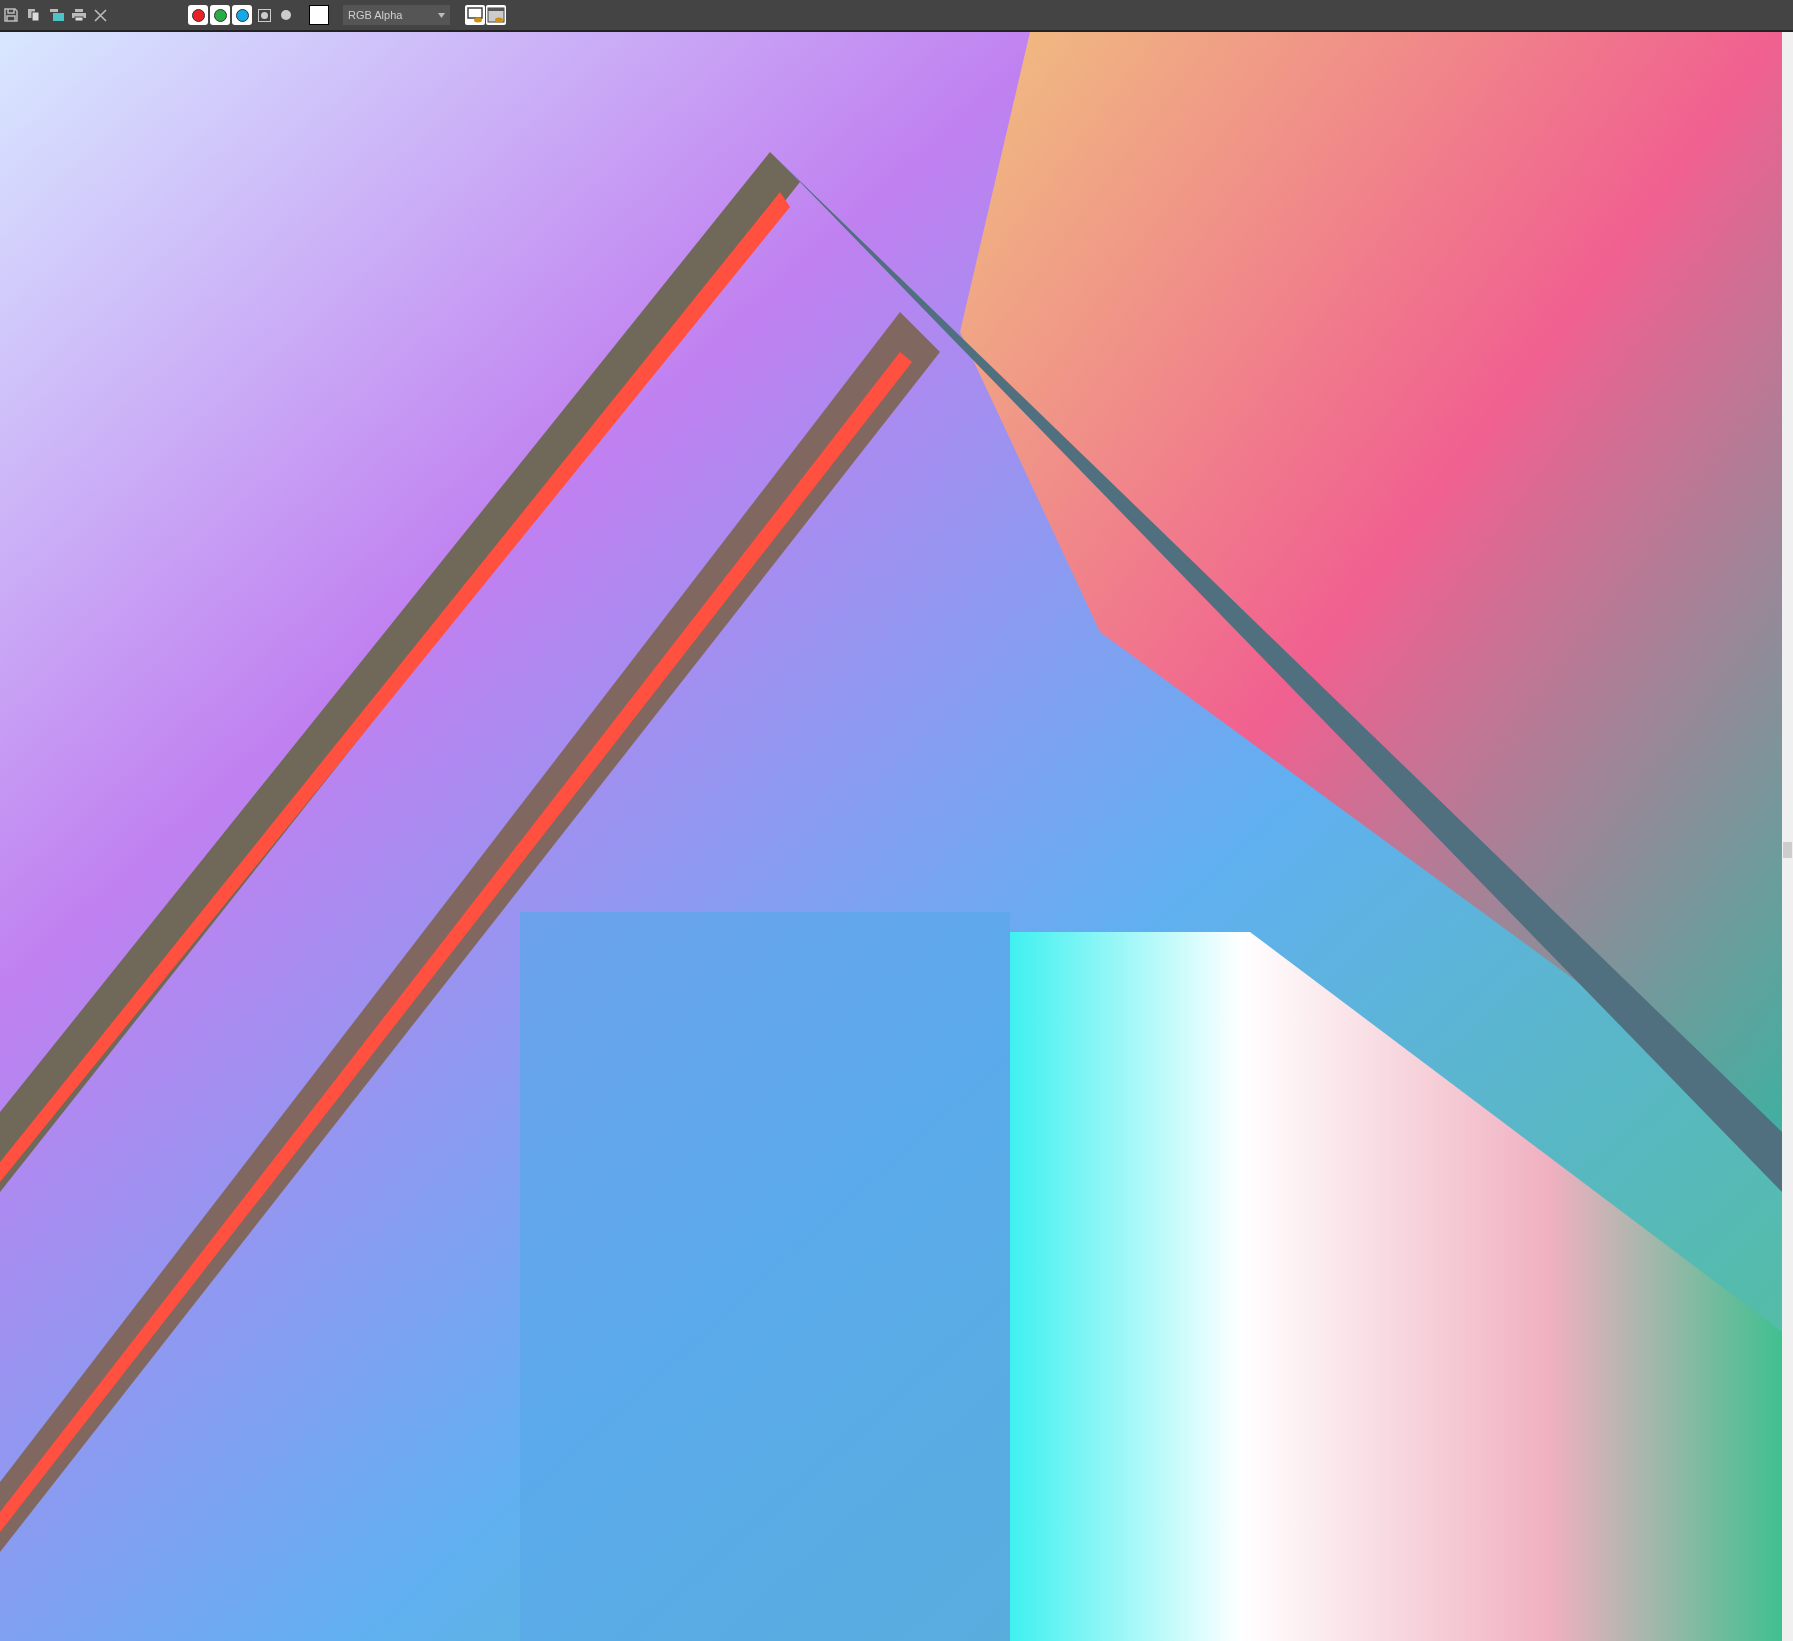 The width and height of the screenshot is (1793, 1641). Describe the element at coordinates (100, 15) in the screenshot. I see `close-icon` at that location.